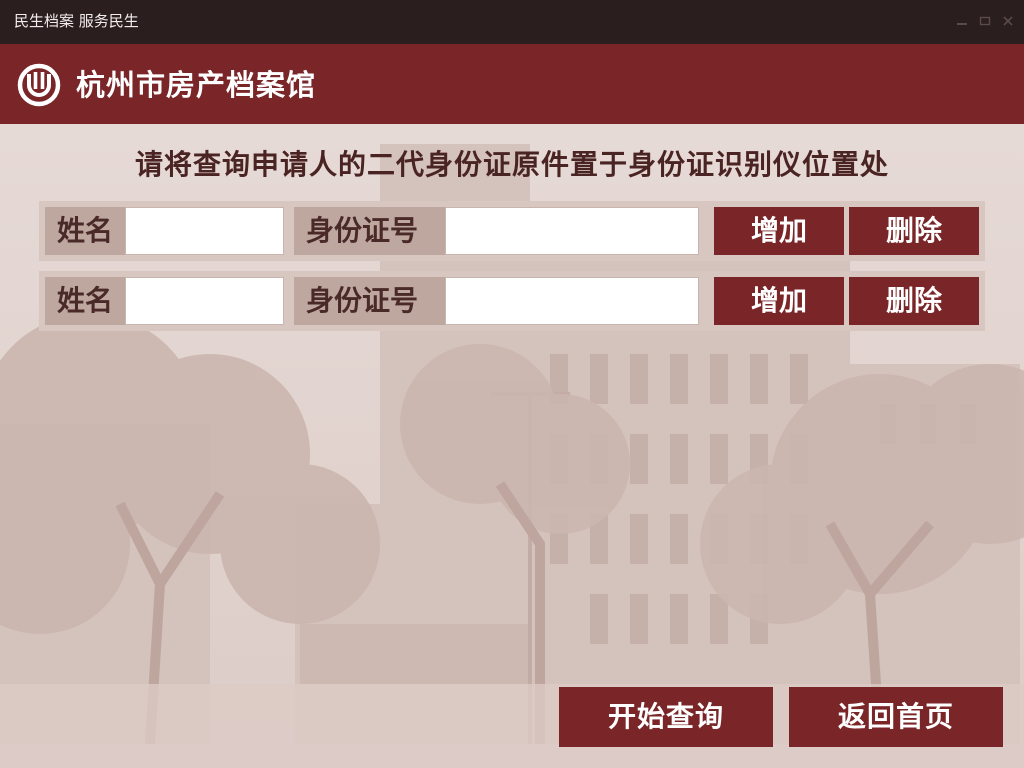  Describe the element at coordinates (962, 21) in the screenshot. I see `minimize-icon` at that location.